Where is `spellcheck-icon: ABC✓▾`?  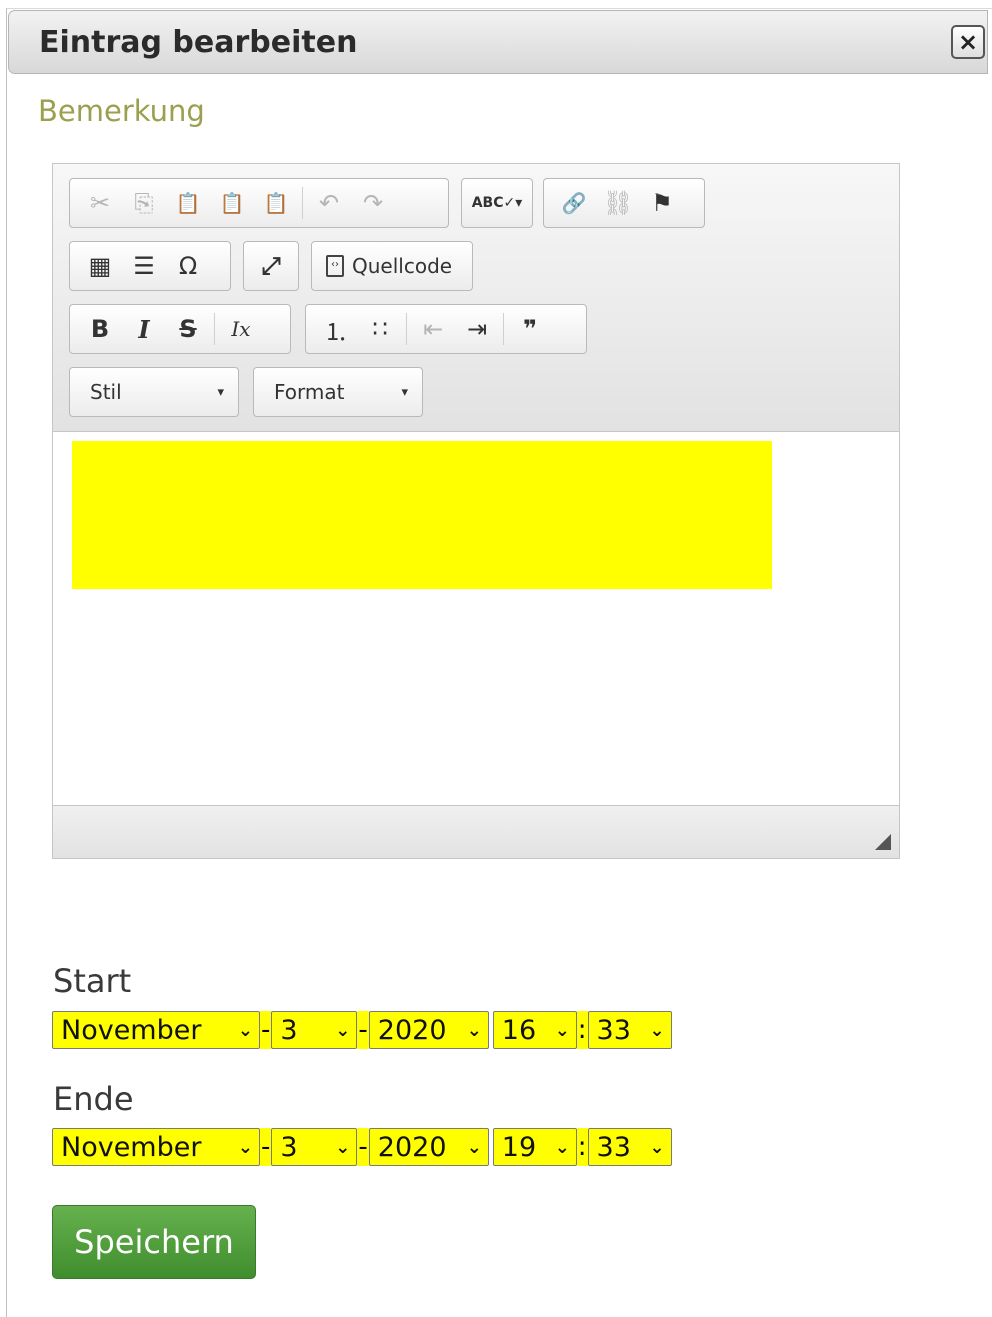
spellcheck-icon: ABC✓▾ is located at coordinates (497, 203).